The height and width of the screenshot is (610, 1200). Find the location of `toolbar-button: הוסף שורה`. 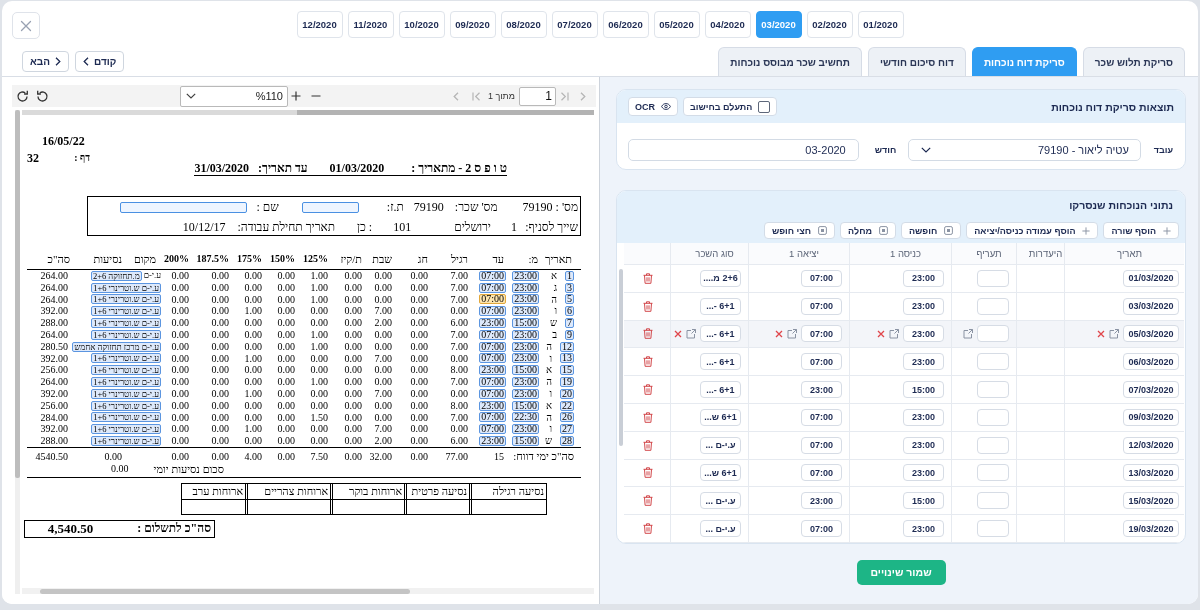

toolbar-button: הוסף שורה is located at coordinates (1141, 230).